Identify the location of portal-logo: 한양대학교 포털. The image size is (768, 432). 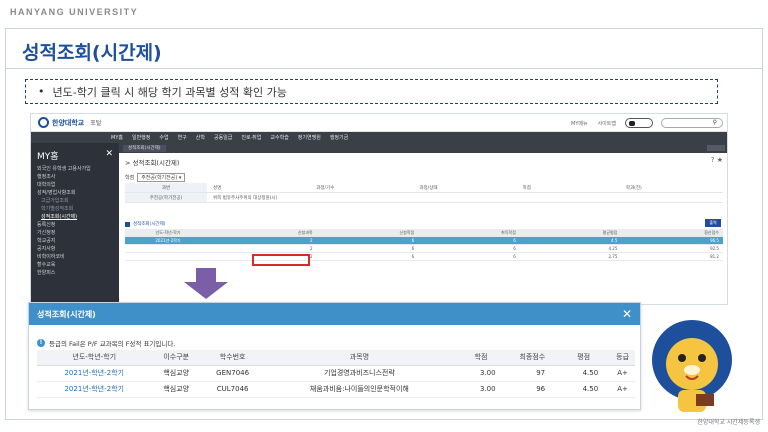
(69, 122).